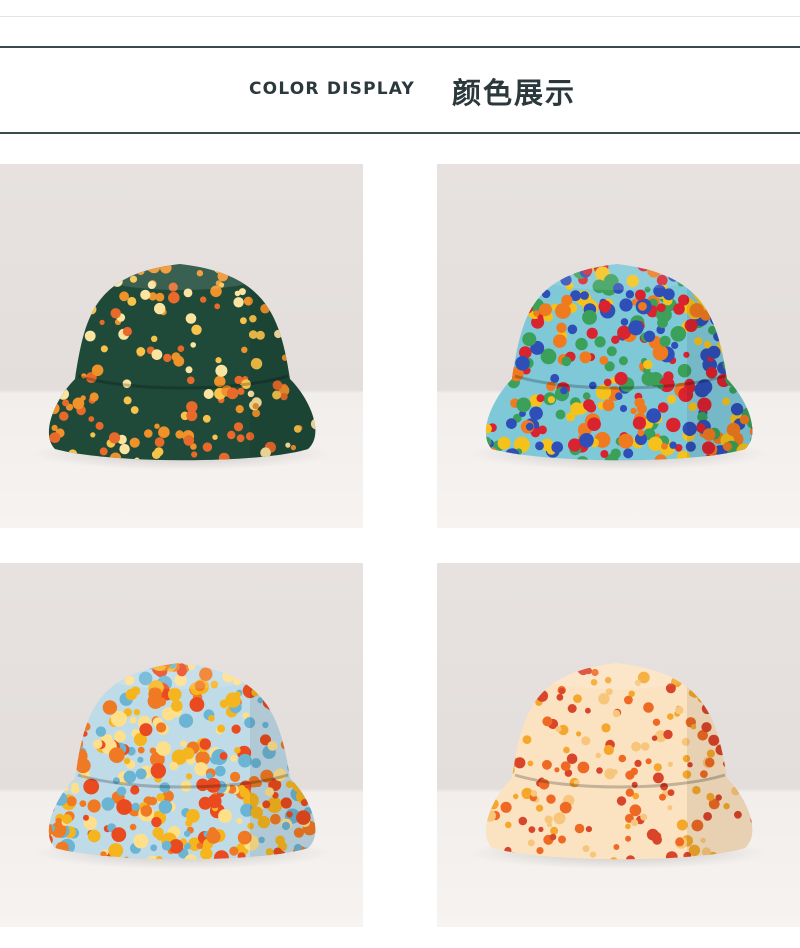 The height and width of the screenshot is (948, 800). What do you see at coordinates (400, 47) in the screenshot?
I see `header-top-rule` at bounding box center [400, 47].